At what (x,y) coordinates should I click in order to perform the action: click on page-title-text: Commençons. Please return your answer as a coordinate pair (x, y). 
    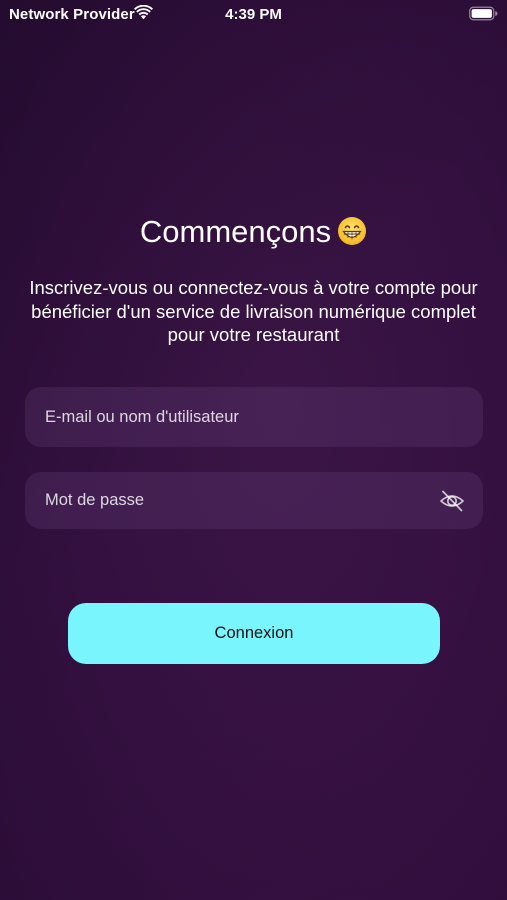
    Looking at the image, I should click on (235, 231).